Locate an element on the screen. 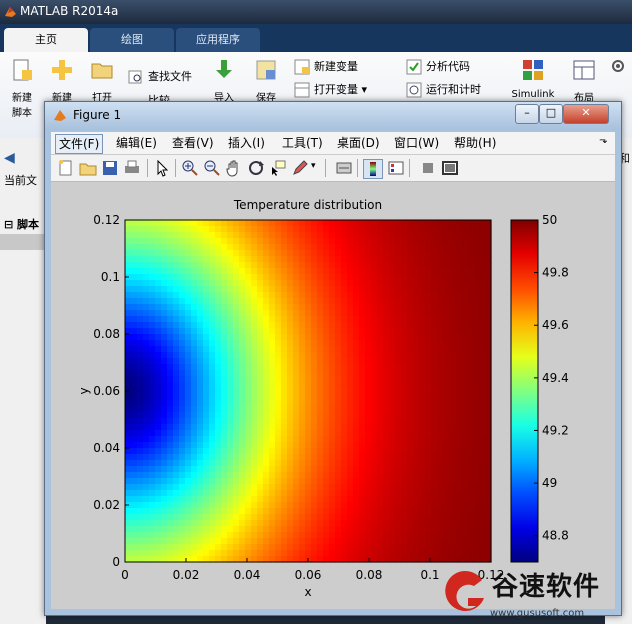 This screenshot has height=624, width=632. open-variable-button: 打开变量 ▾ is located at coordinates (330, 90).